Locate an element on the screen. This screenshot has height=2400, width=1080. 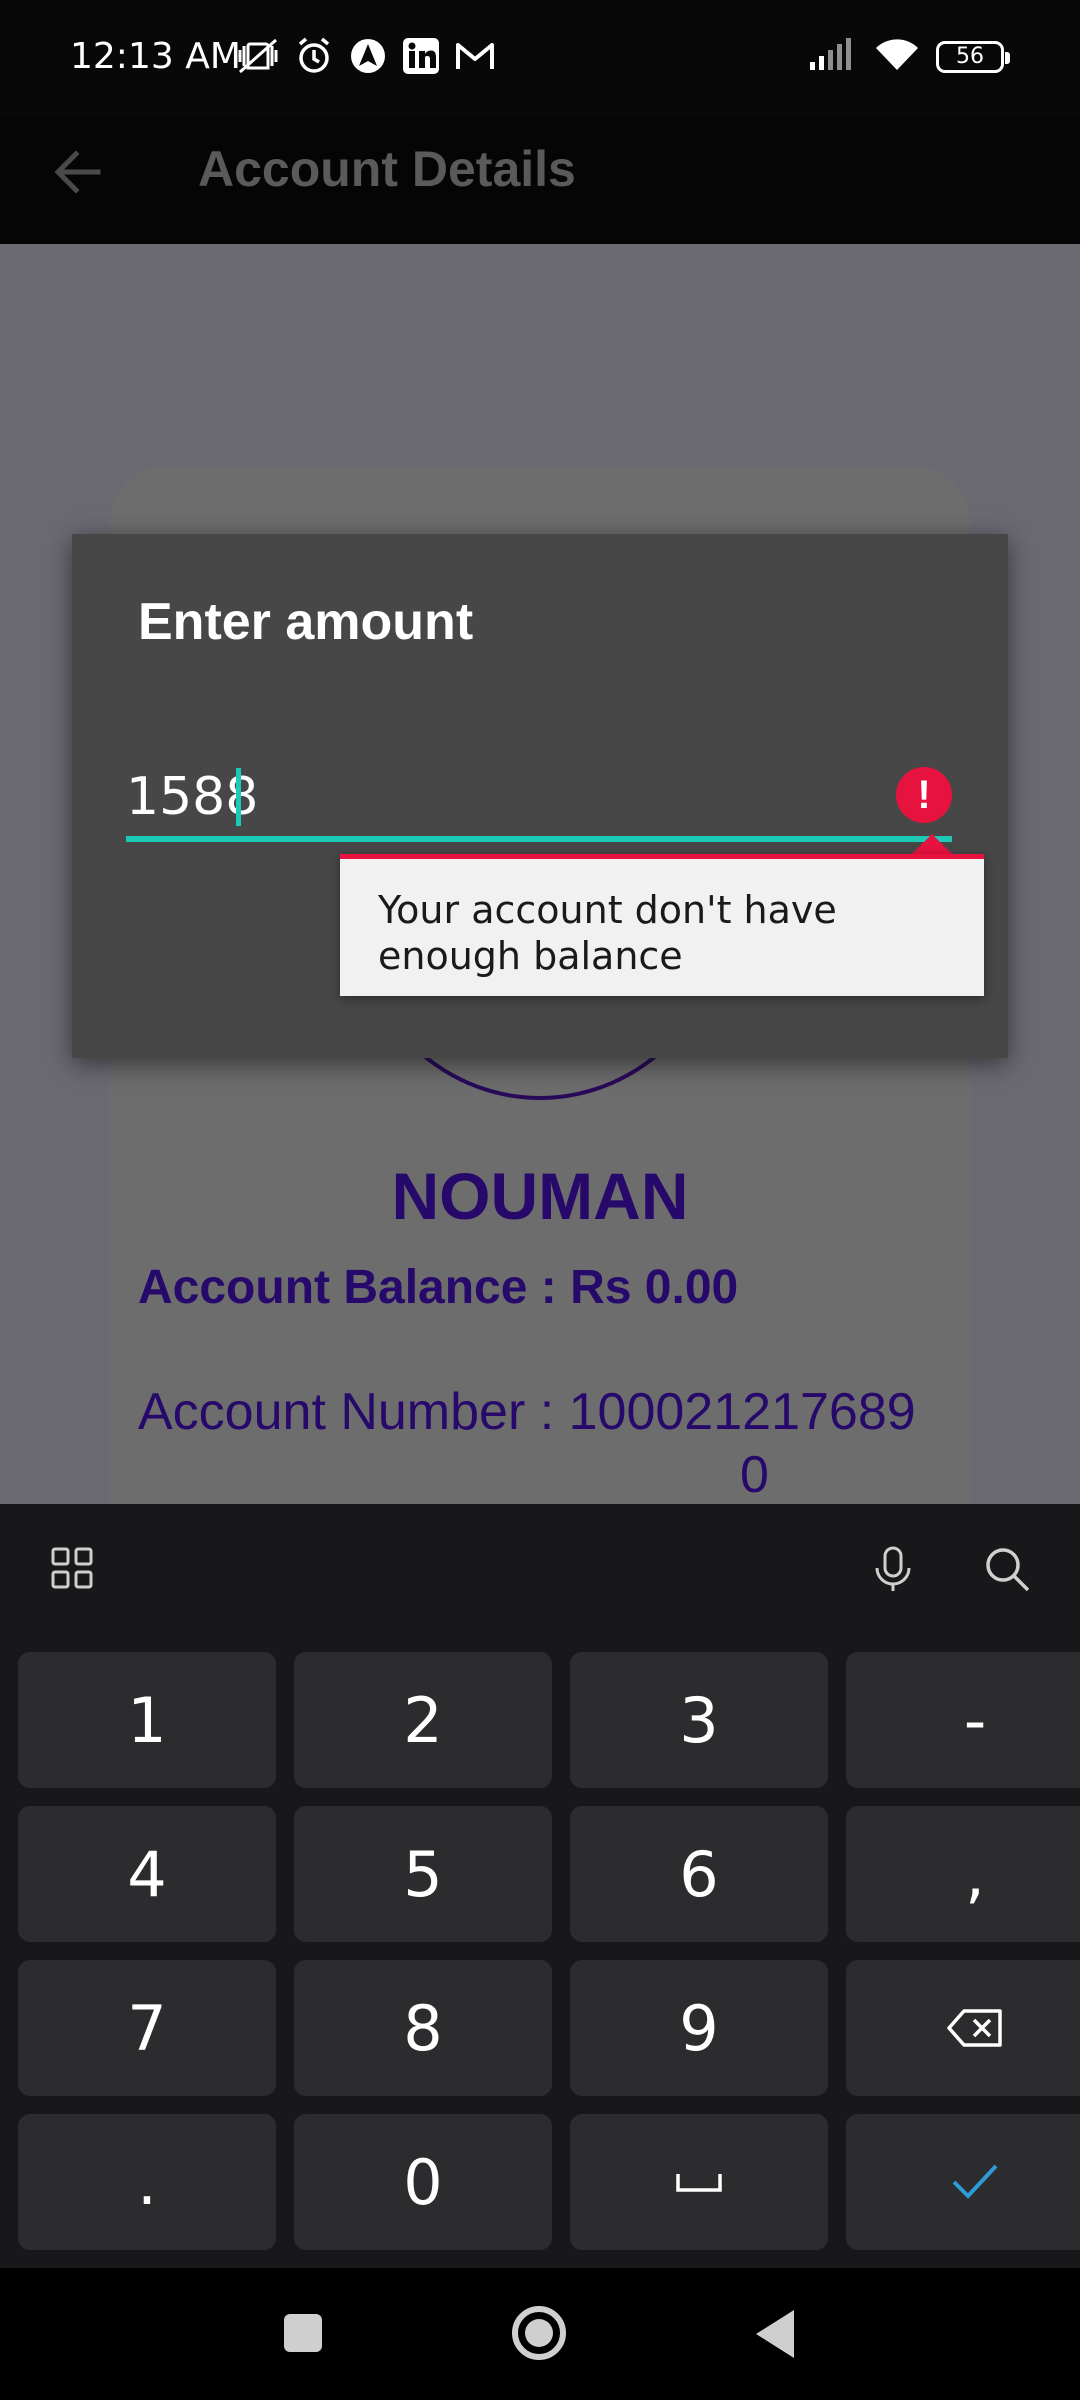
system-icons: 56 is located at coordinates (909, 56).